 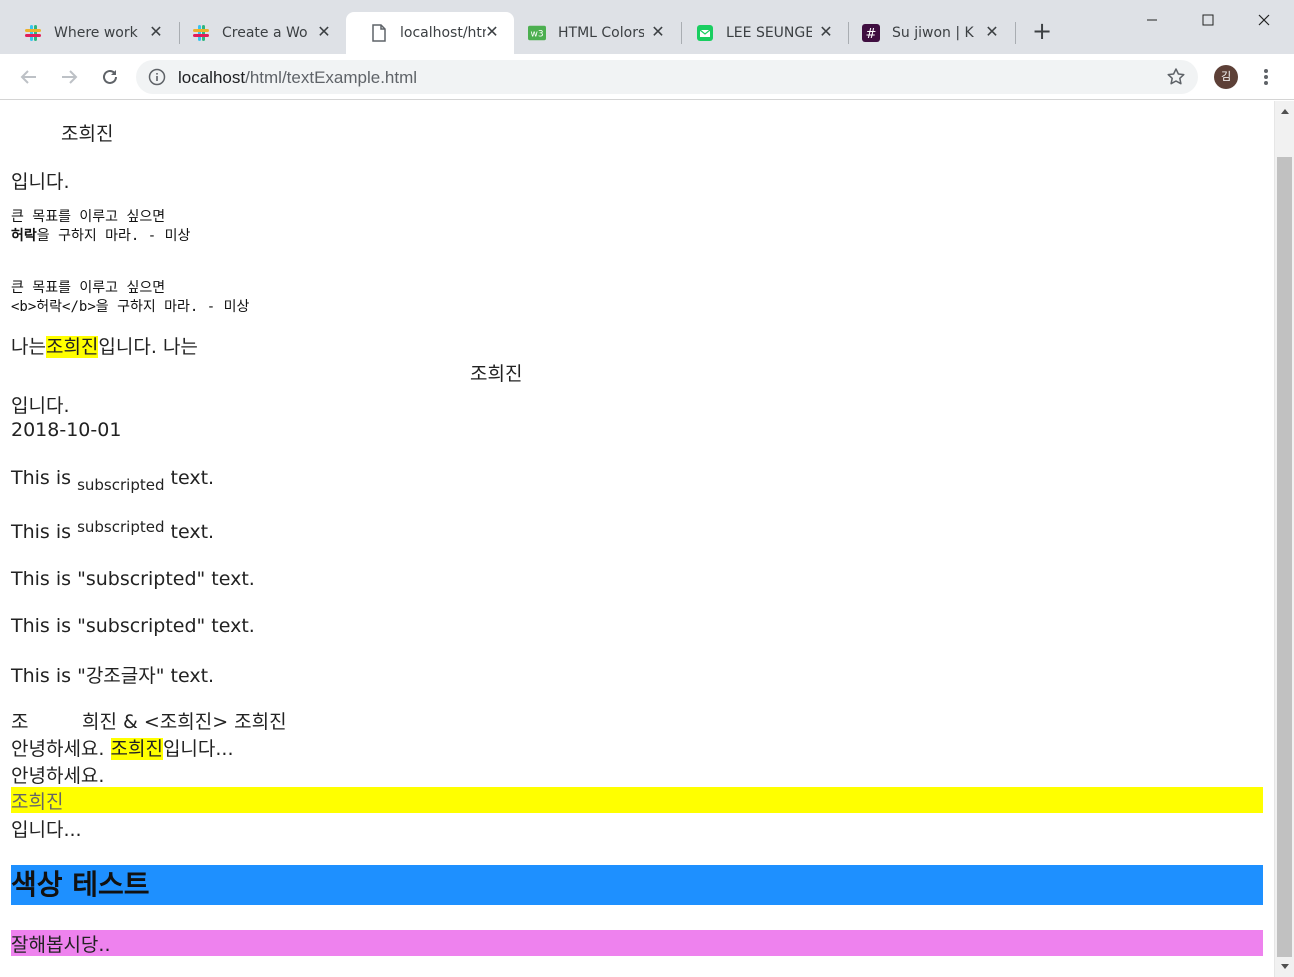 What do you see at coordinates (1015, 33) in the screenshot?
I see `tab-divider` at bounding box center [1015, 33].